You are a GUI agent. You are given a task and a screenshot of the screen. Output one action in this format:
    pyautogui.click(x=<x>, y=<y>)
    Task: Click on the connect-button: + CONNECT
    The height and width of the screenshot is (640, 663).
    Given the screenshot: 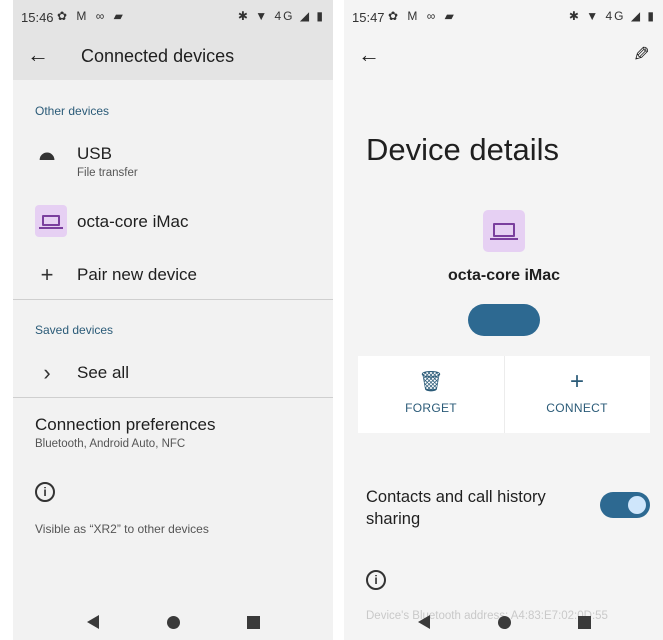 What is the action you would take?
    pyautogui.click(x=577, y=394)
    